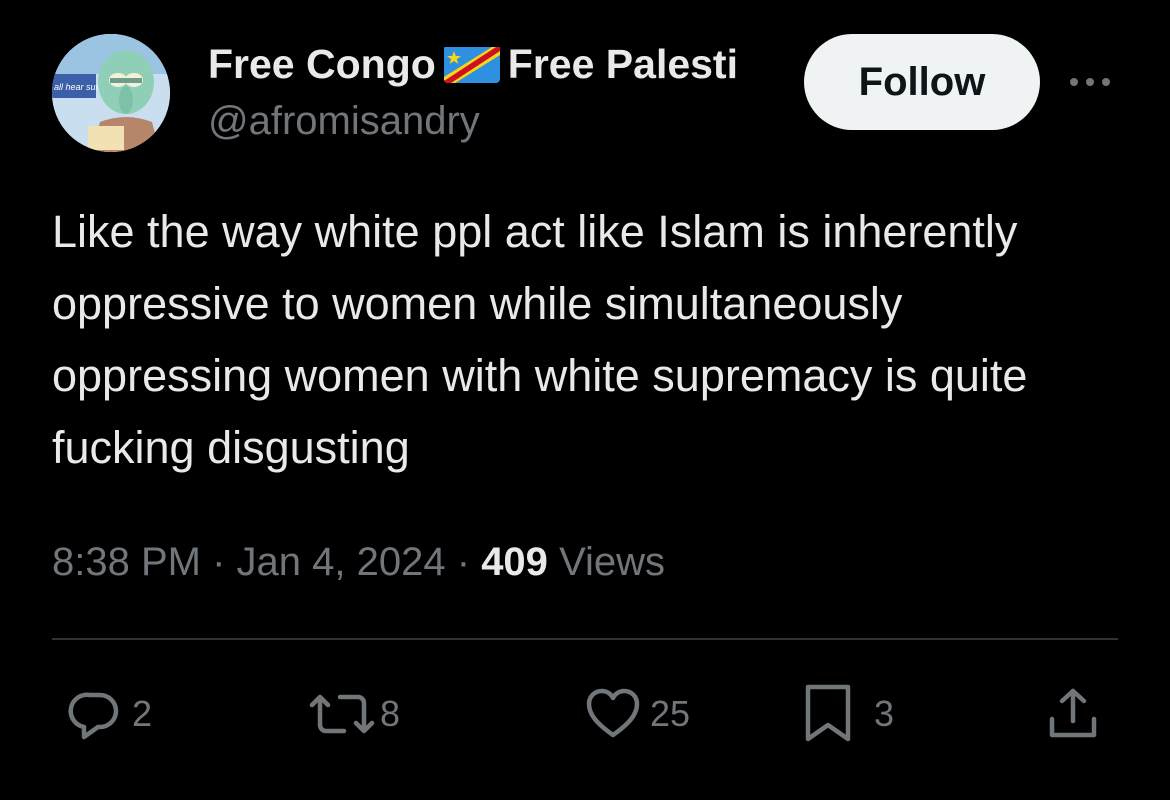 The width and height of the screenshot is (1170, 800). Describe the element at coordinates (670, 713) in the screenshot. I see `like-count: 25` at that location.